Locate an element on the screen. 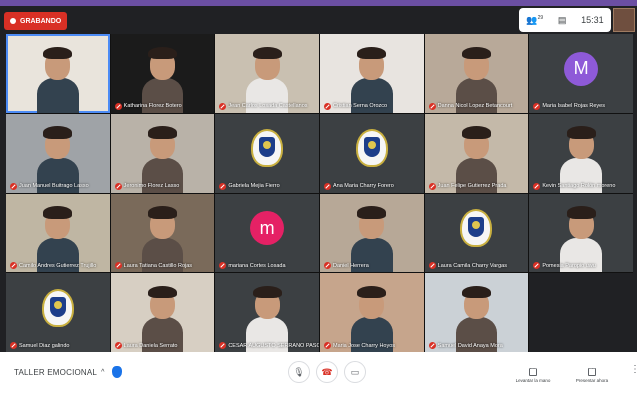 This screenshot has height=396, width=637. participant-tile: Pomesia Paropio uwu is located at coordinates (581, 233).